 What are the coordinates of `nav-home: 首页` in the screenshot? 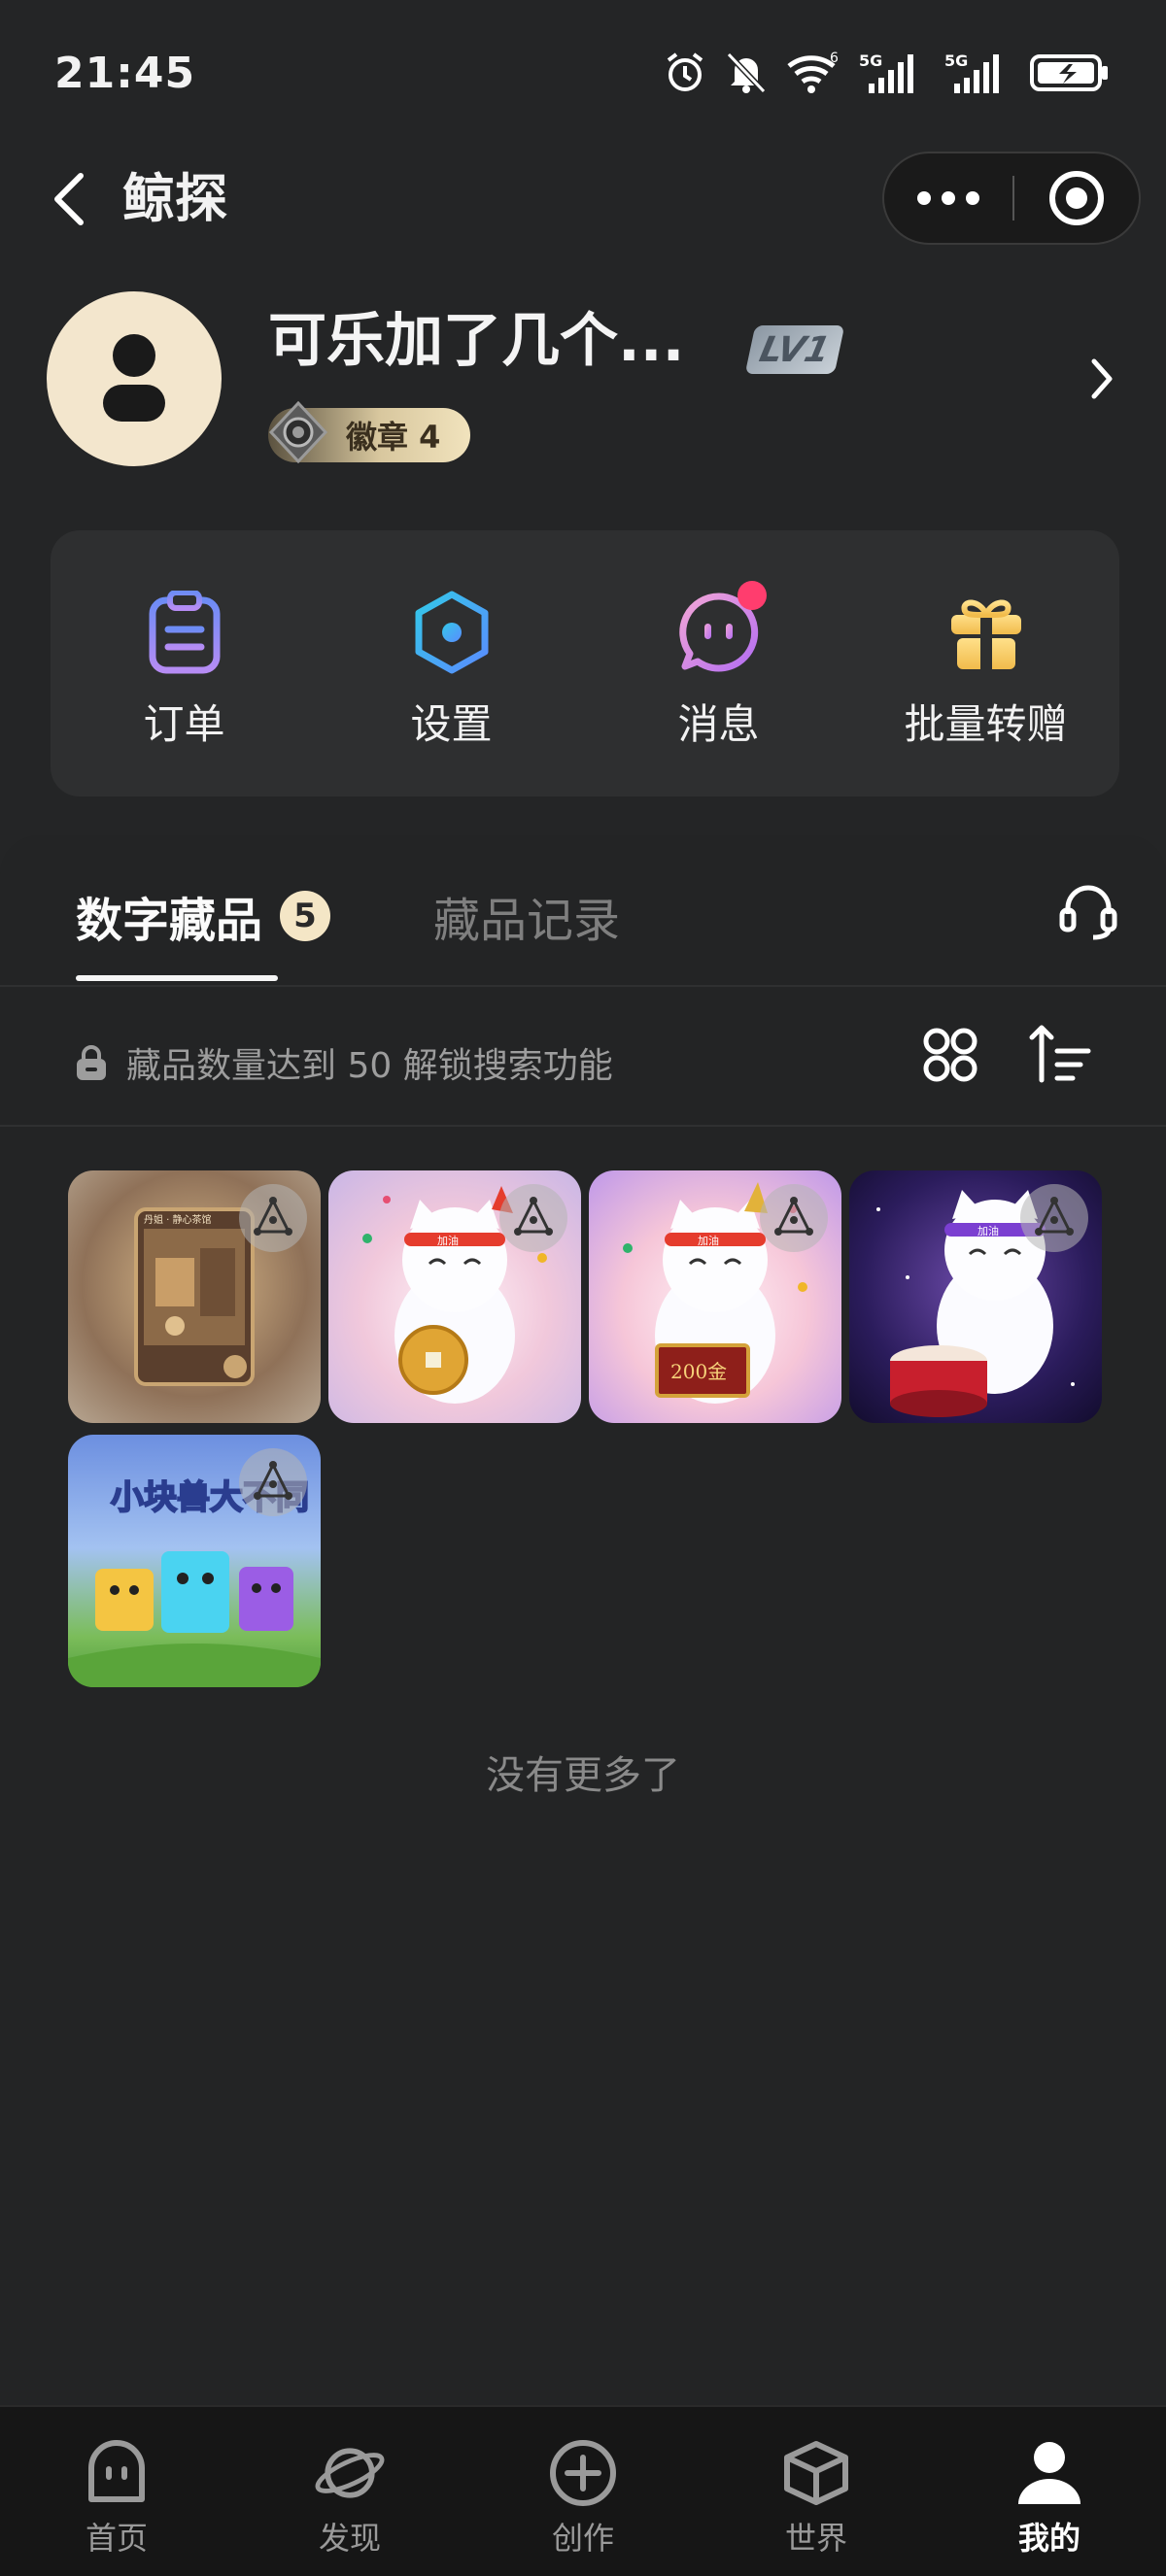 It's located at (116, 2491).